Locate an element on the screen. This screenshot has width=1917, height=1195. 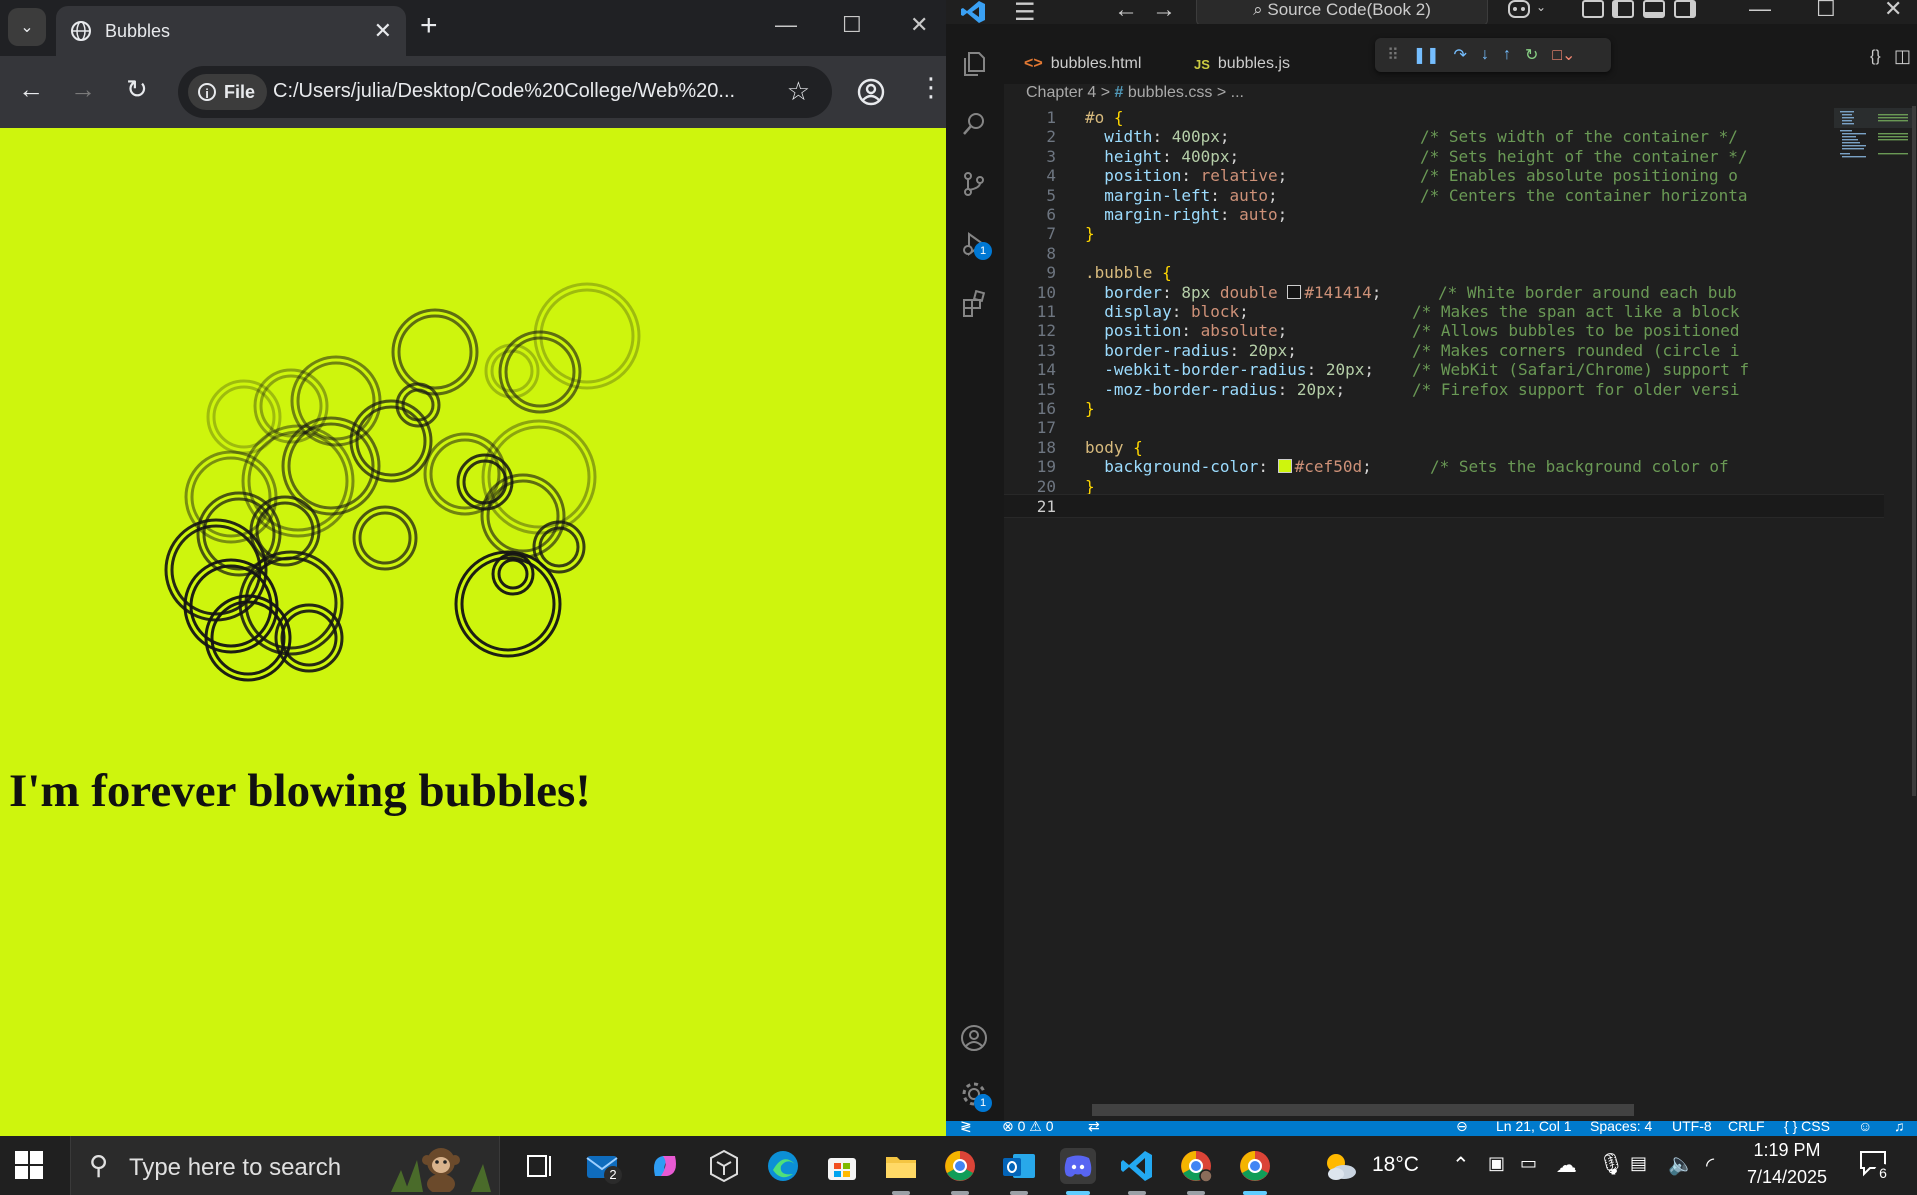
restart-icon: ↻ is located at coordinates (1531, 55).